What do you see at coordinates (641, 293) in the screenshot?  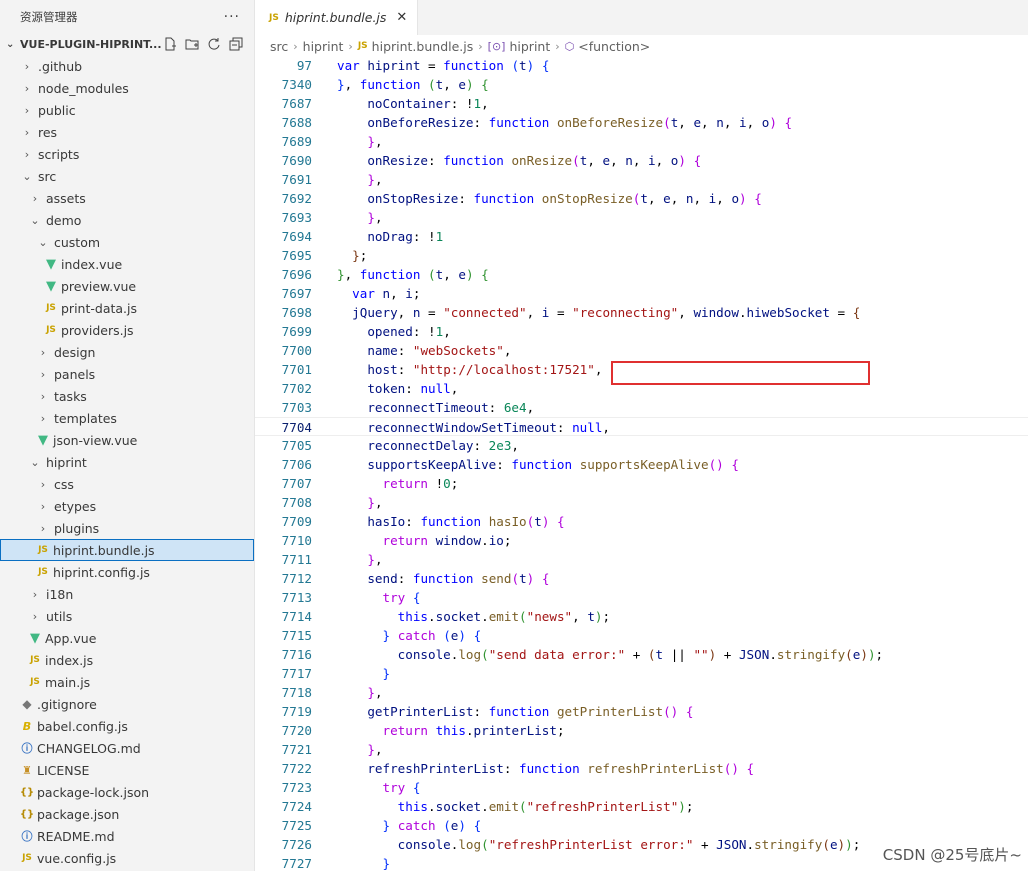 I see `code-line: 7697 var n, i;` at bounding box center [641, 293].